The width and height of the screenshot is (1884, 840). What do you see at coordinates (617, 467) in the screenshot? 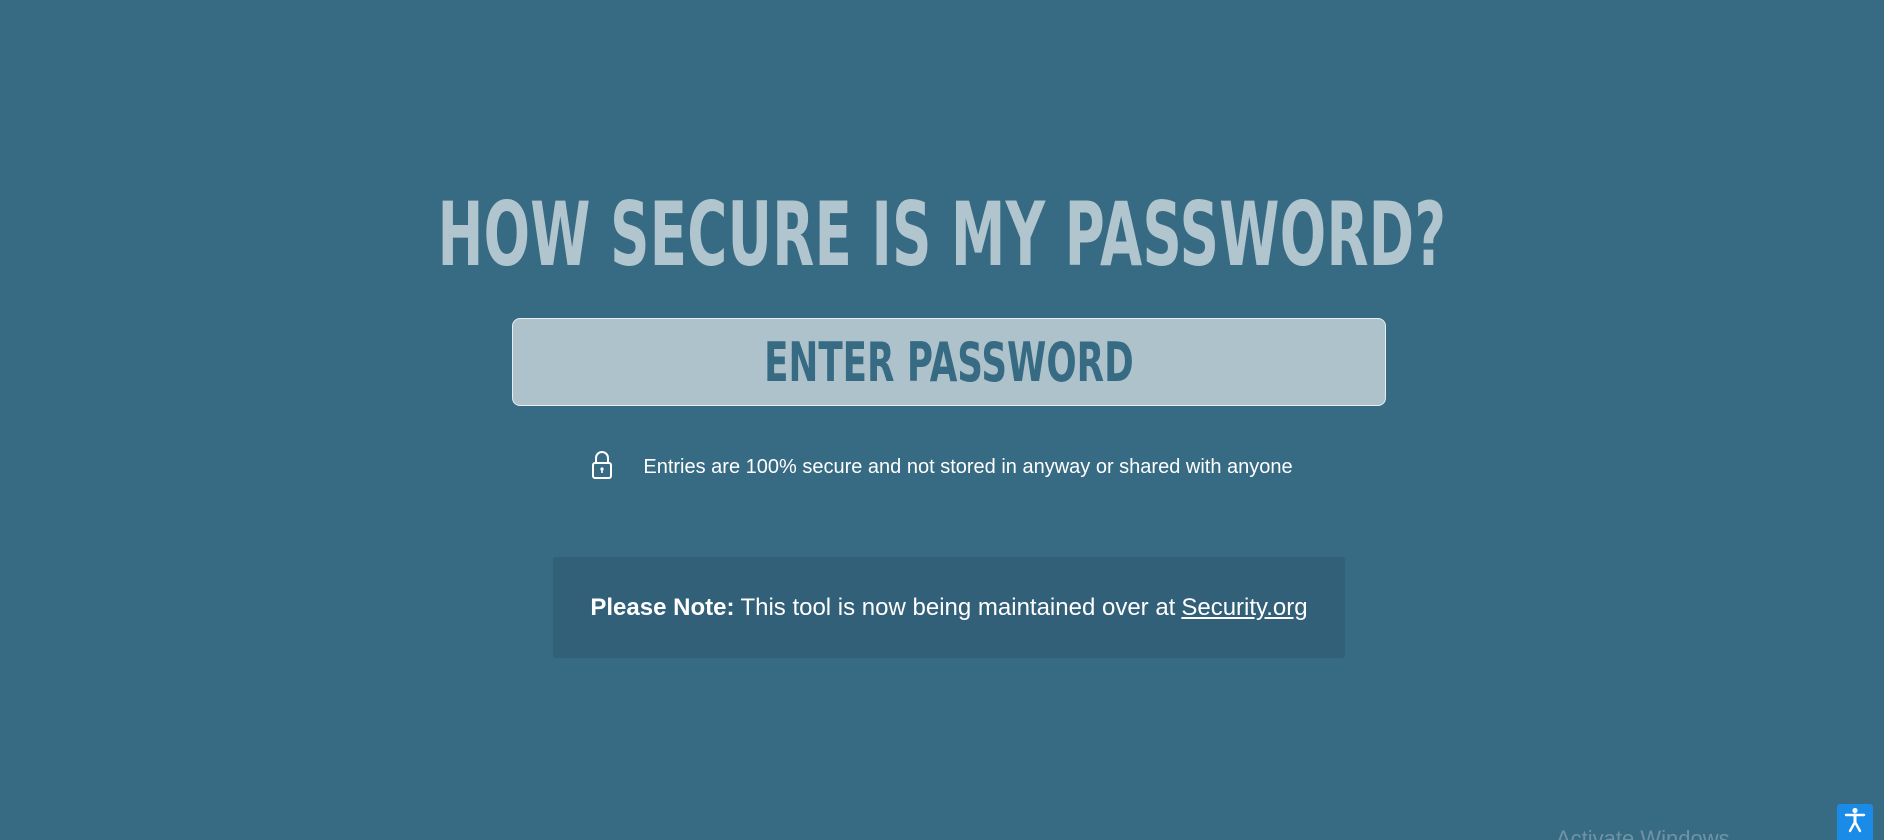
I see `lock-icon` at bounding box center [617, 467].